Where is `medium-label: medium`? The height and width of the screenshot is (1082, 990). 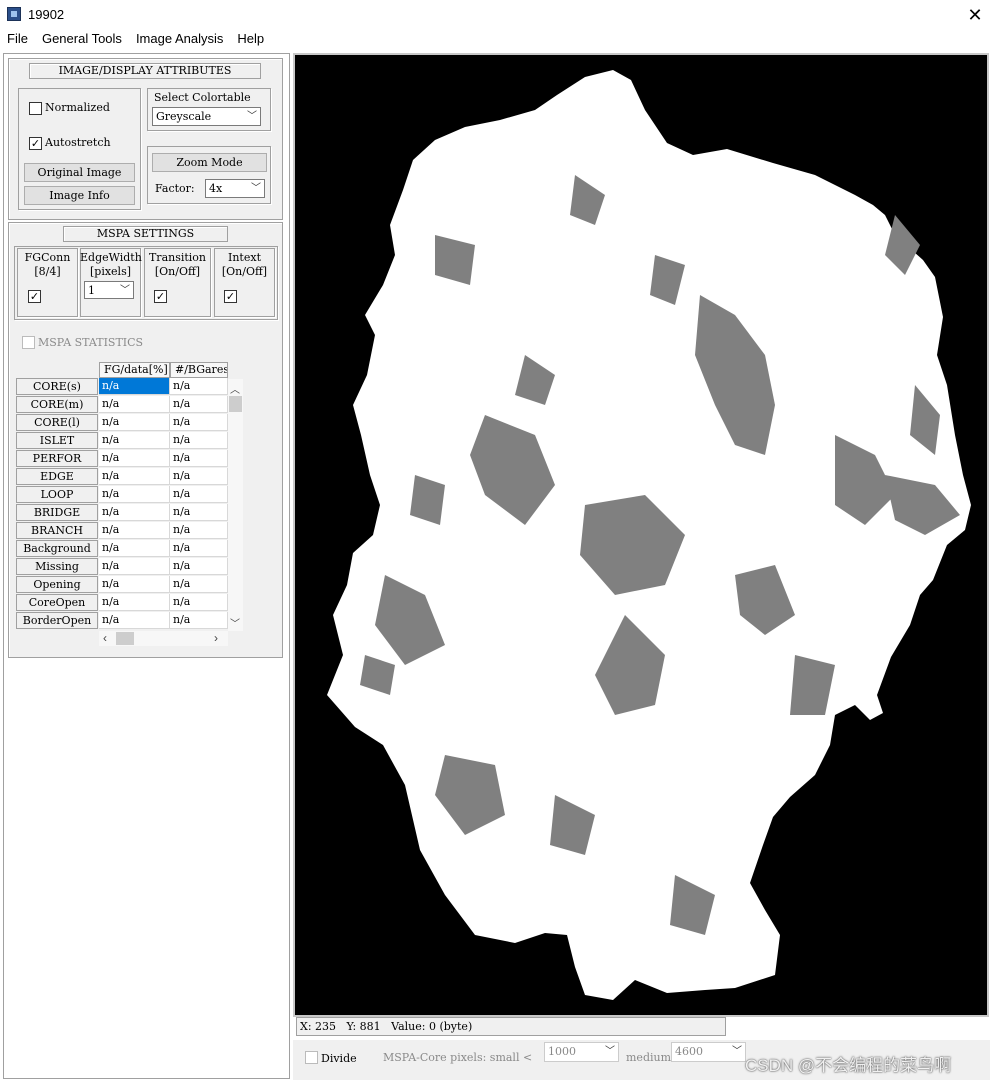 medium-label: medium is located at coordinates (649, 1057).